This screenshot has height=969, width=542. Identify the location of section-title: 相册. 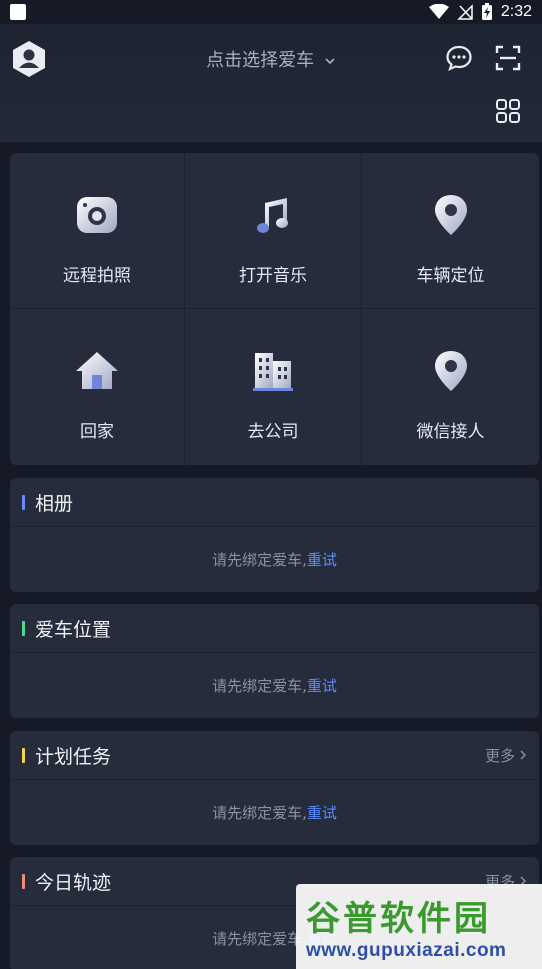
(54, 503).